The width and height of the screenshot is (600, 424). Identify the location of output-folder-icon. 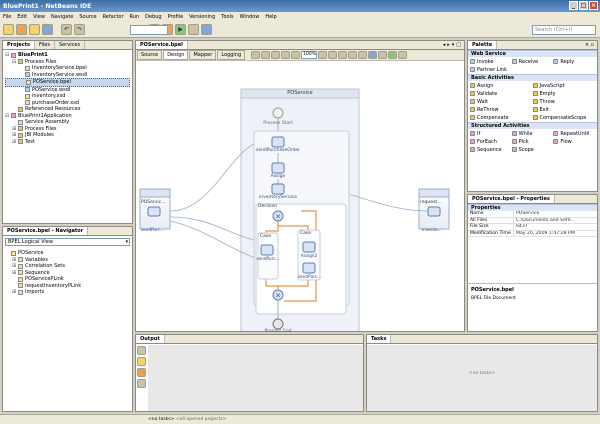
(141, 361).